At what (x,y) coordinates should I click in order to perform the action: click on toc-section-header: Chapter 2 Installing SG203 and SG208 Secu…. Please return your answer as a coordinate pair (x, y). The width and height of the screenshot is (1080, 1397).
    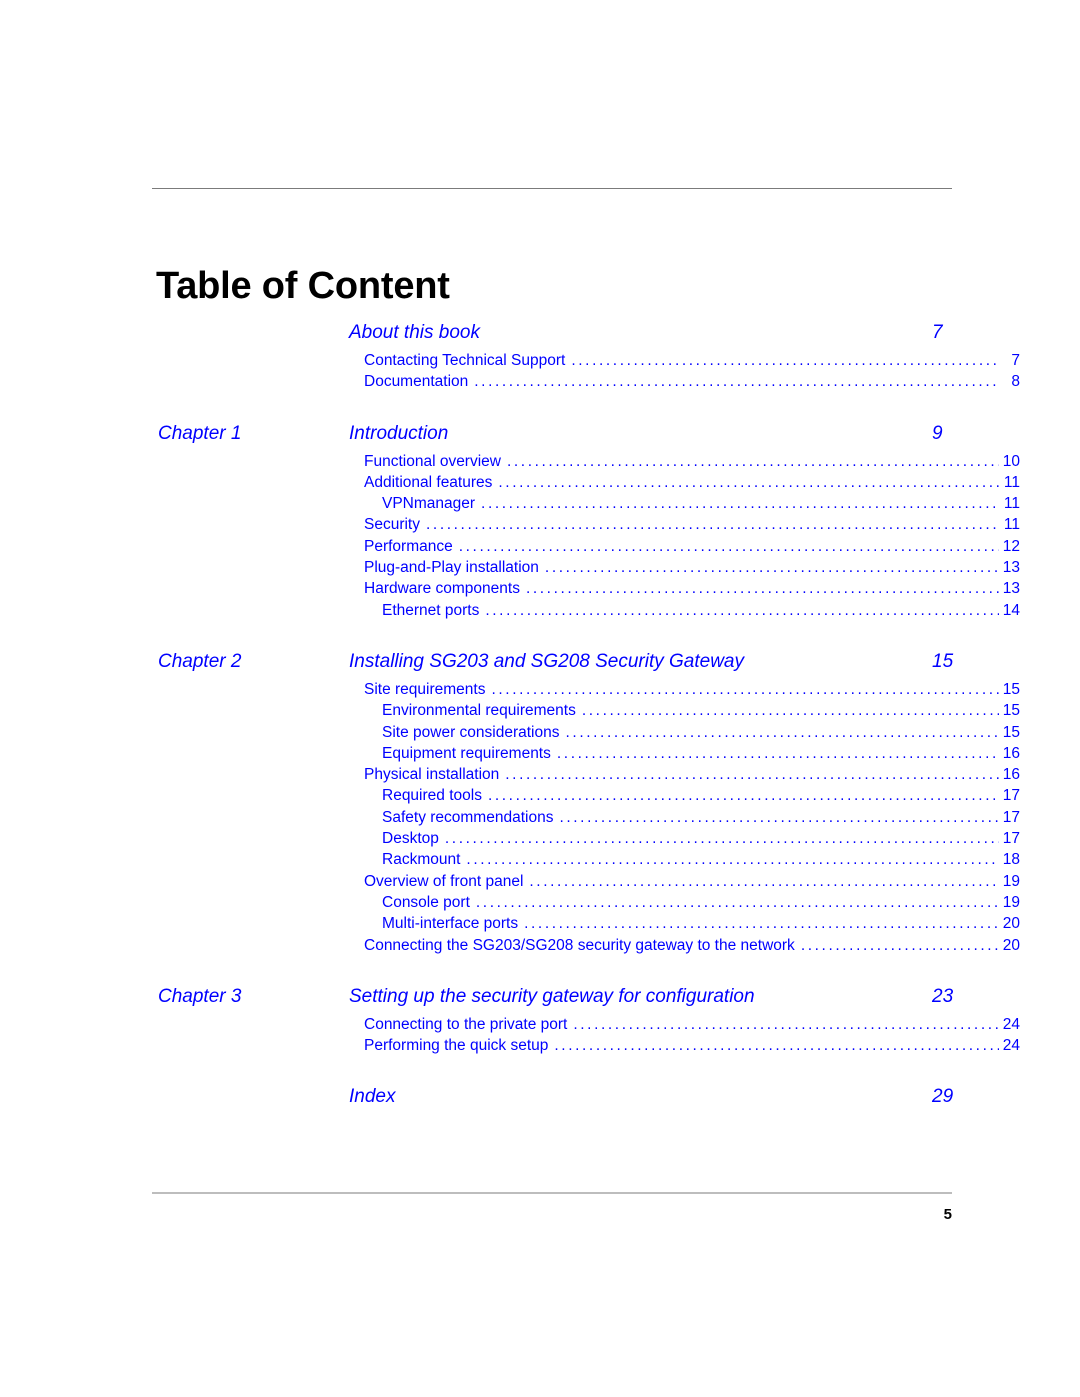
    Looking at the image, I should click on (540, 666).